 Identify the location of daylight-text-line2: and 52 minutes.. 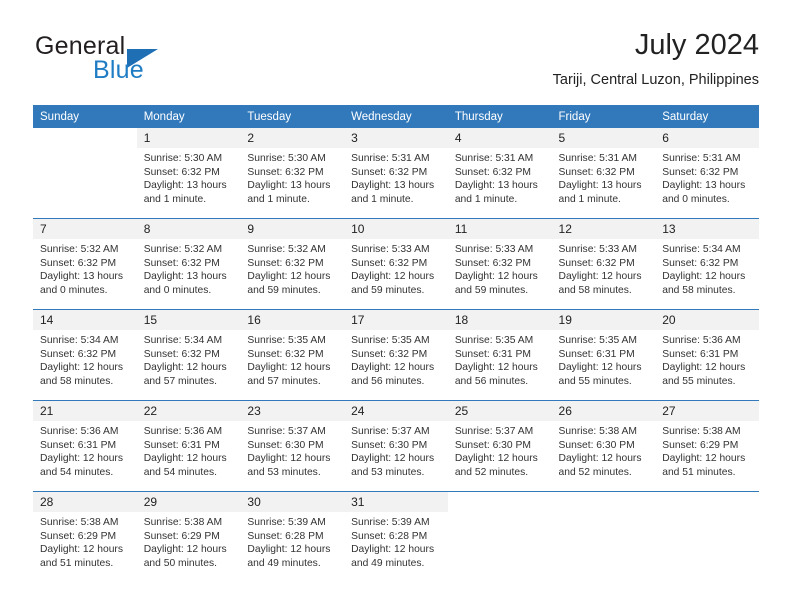
(595, 472).